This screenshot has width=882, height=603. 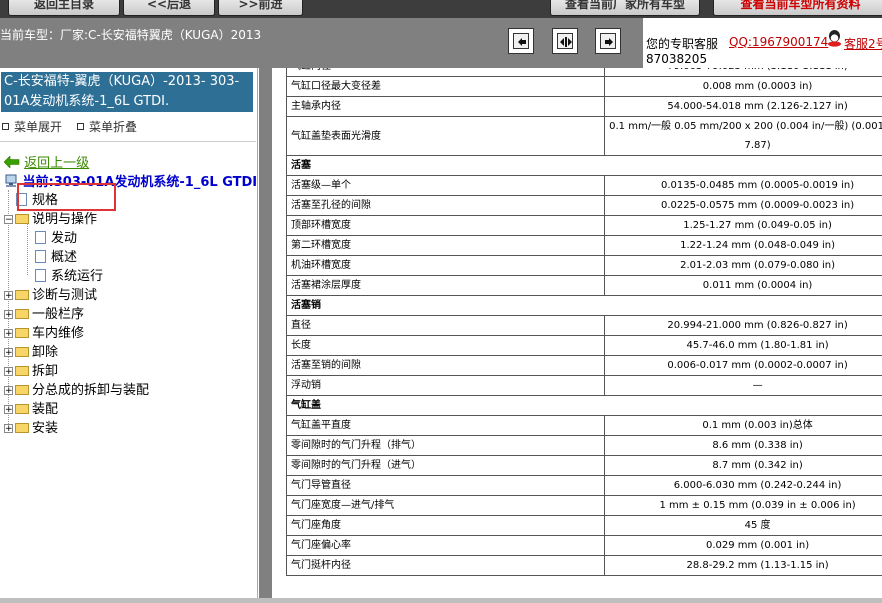 What do you see at coordinates (445, 525) in the screenshot?
I see `spec-label: 气门座角度` at bounding box center [445, 525].